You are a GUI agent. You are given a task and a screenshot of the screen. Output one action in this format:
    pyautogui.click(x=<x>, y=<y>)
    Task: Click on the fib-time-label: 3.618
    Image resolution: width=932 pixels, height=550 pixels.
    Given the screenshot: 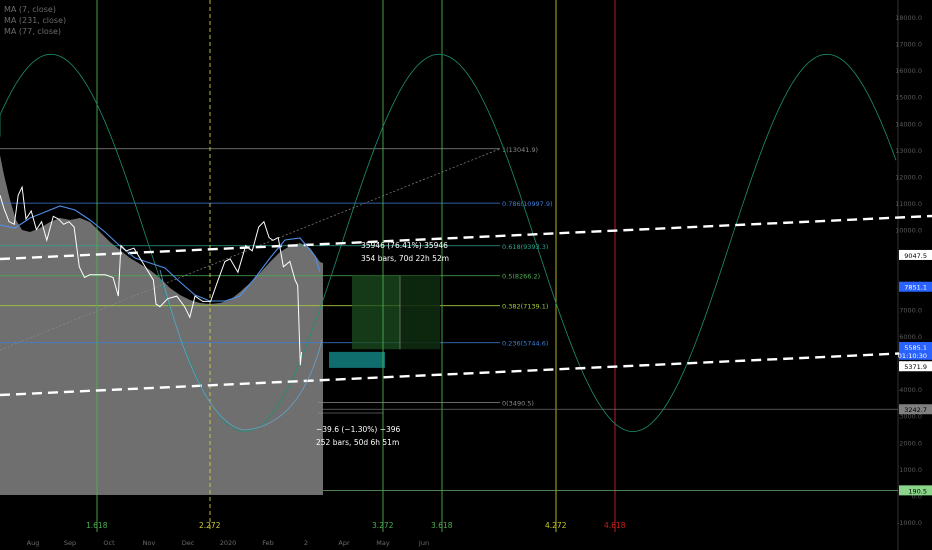 What is the action you would take?
    pyautogui.click(x=442, y=525)
    